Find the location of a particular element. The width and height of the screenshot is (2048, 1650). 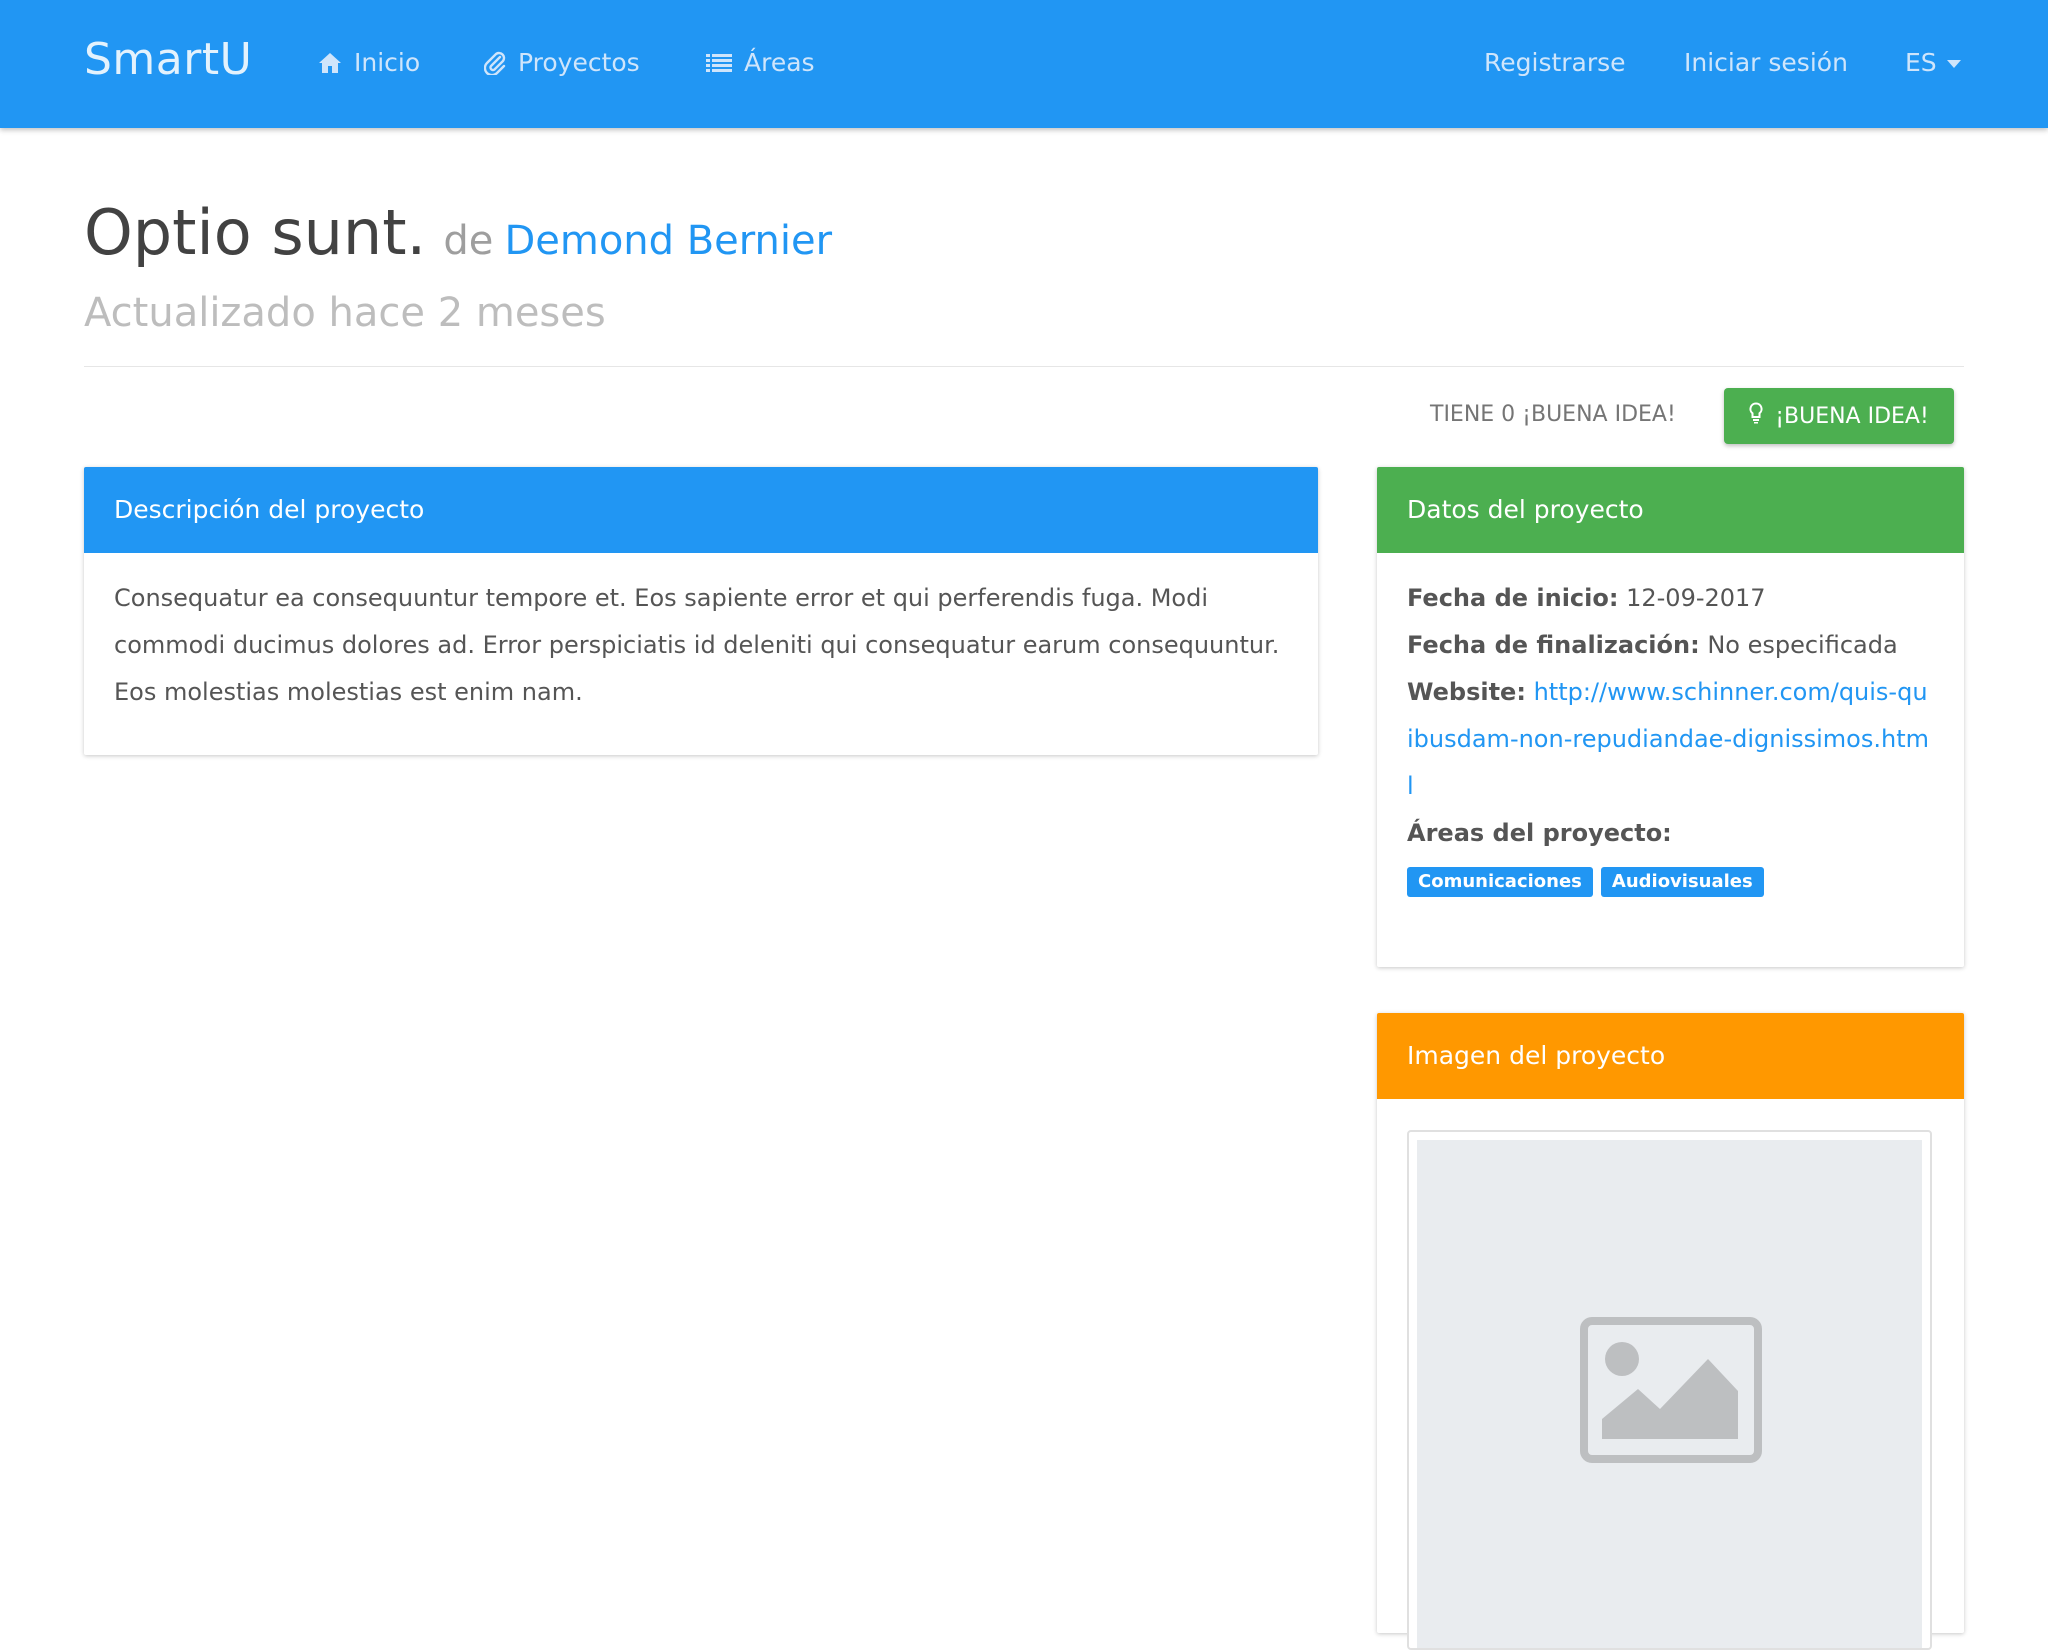

good-idea-button: ¡BUENA IDEA! is located at coordinates (1839, 416).